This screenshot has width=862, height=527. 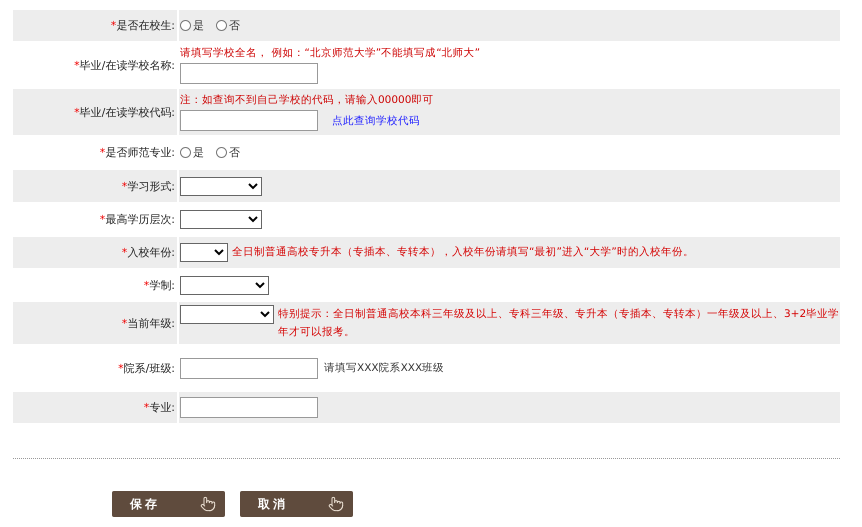 I want to click on school-code-link: 点此查询学校代码, so click(x=376, y=121).